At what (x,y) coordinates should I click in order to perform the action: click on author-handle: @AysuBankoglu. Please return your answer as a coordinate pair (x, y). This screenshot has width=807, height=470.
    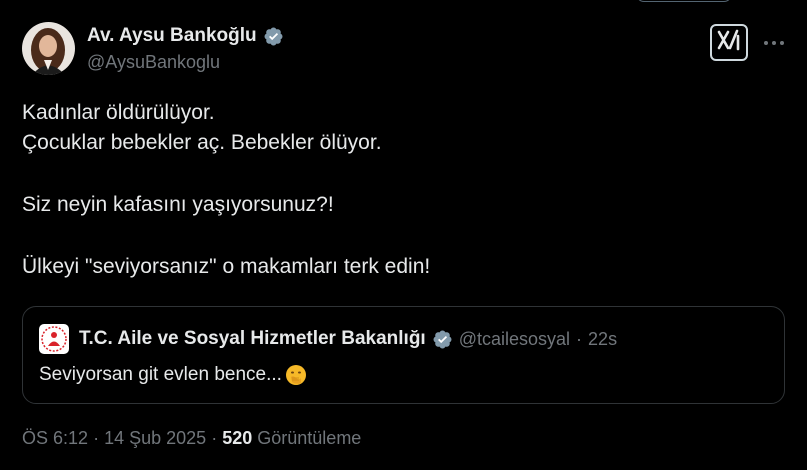
    Looking at the image, I should click on (185, 62).